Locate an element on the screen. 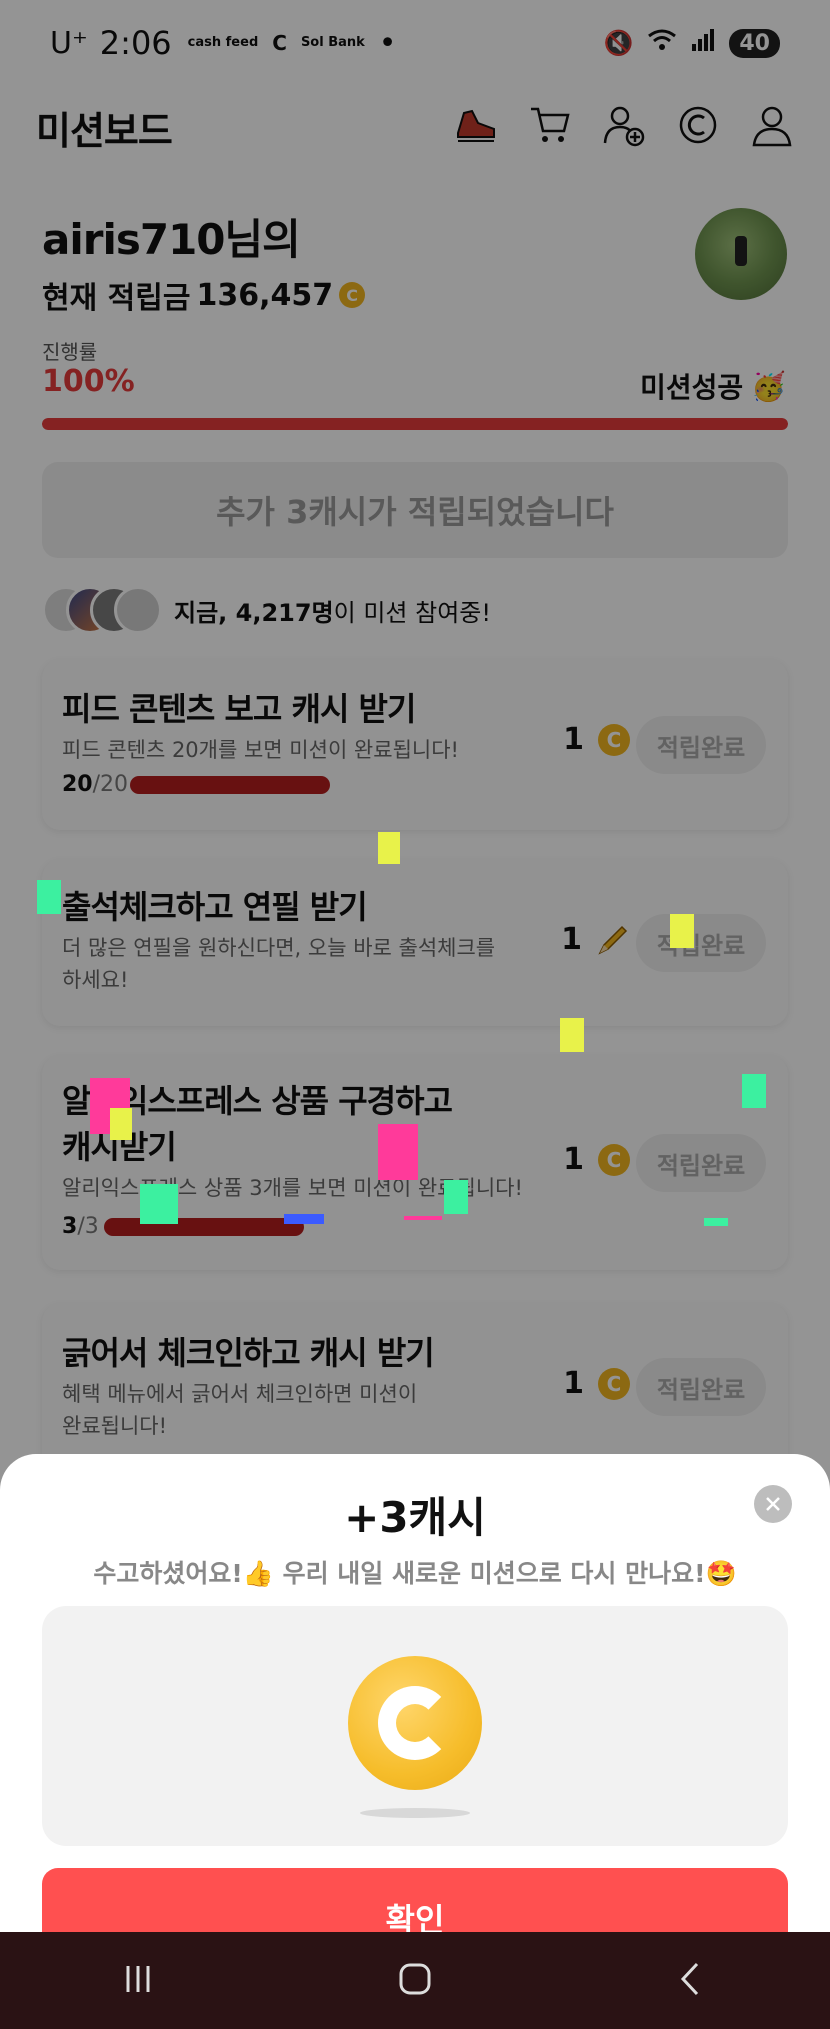  recent-apps-icon is located at coordinates (138, 1981).